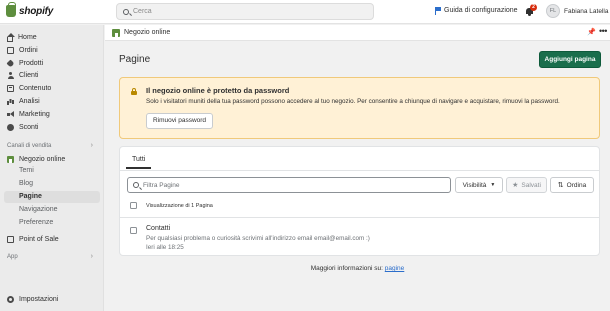 This screenshot has height=311, width=610. I want to click on discount-icon, so click(10, 127).